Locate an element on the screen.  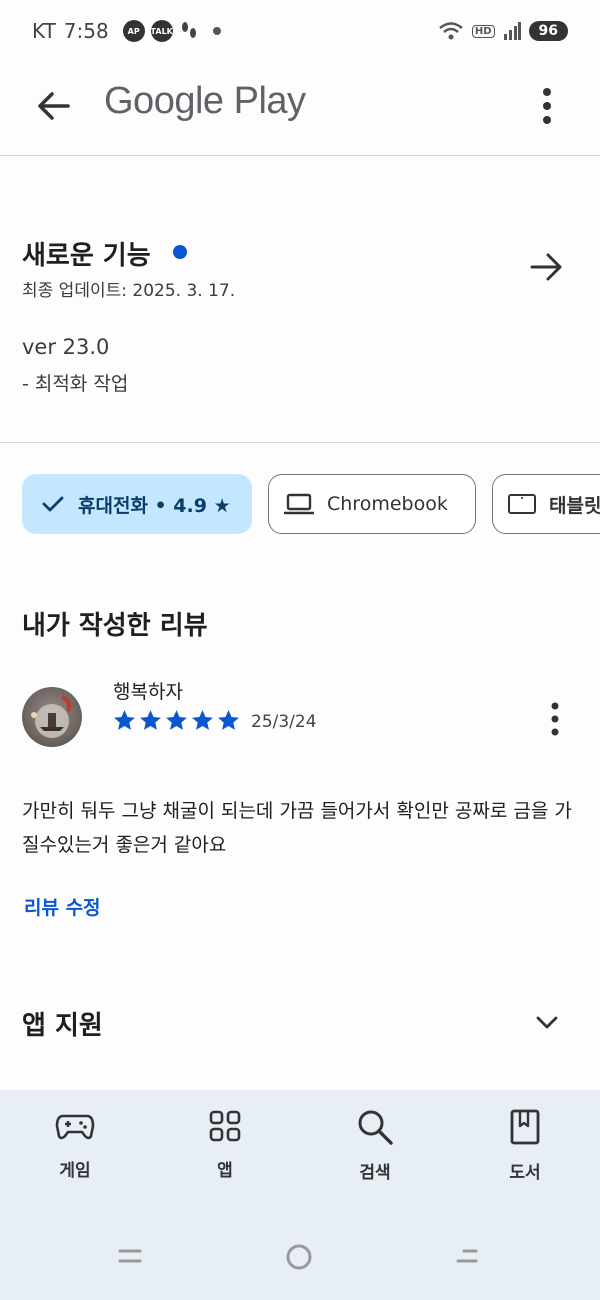
status-right: HD 96 is located at coordinates (503, 31).